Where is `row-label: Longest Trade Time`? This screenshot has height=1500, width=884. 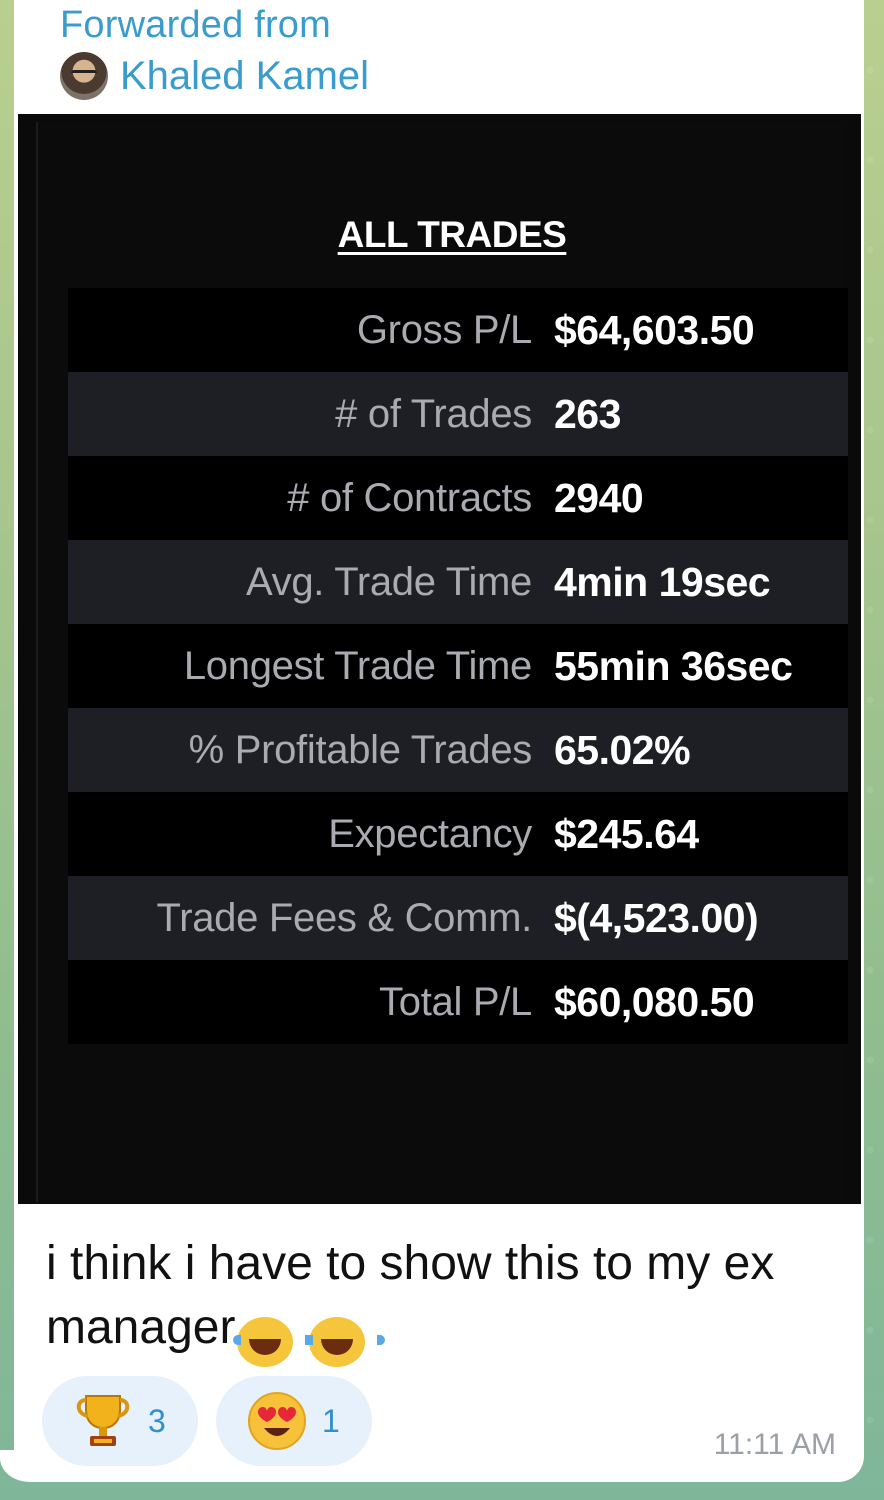 row-label: Longest Trade Time is located at coordinates (357, 665).